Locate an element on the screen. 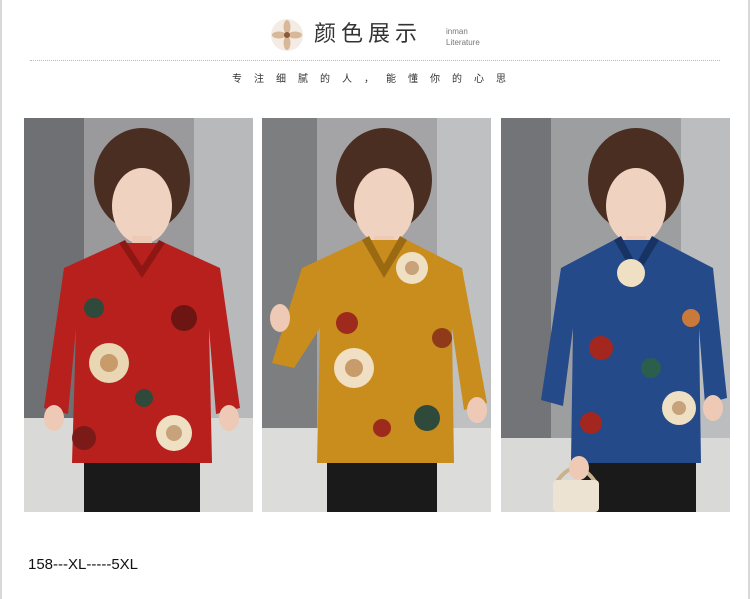 Image resolution: width=750 pixels, height=599 pixels. section-title: 颜色展示 is located at coordinates (368, 34).